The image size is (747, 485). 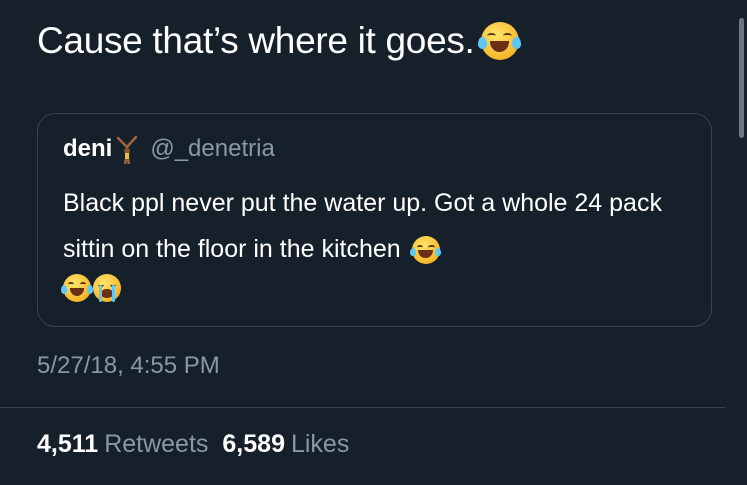 I want to click on tweet-text: Cause that’s where it goes., so click(x=279, y=41).